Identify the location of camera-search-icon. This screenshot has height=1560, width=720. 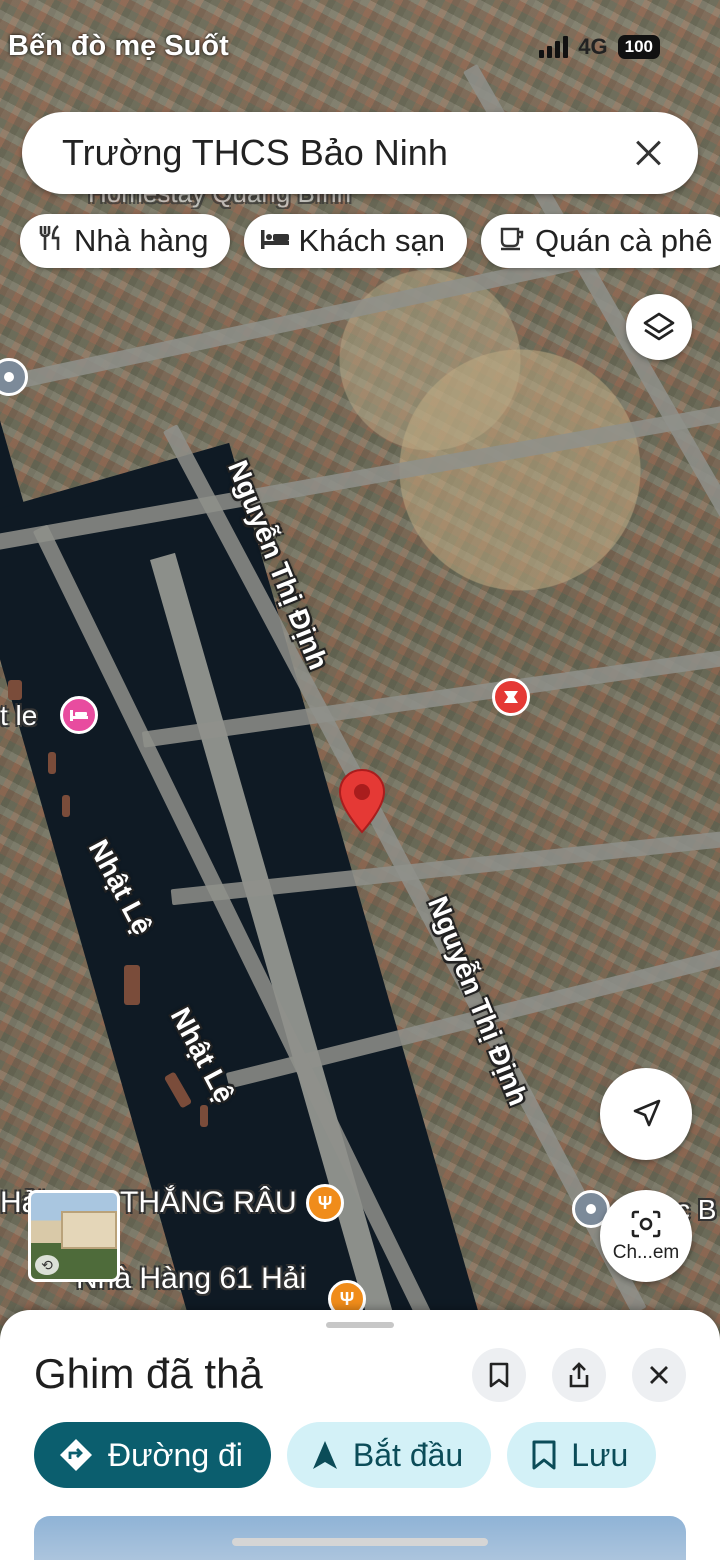
(646, 1224).